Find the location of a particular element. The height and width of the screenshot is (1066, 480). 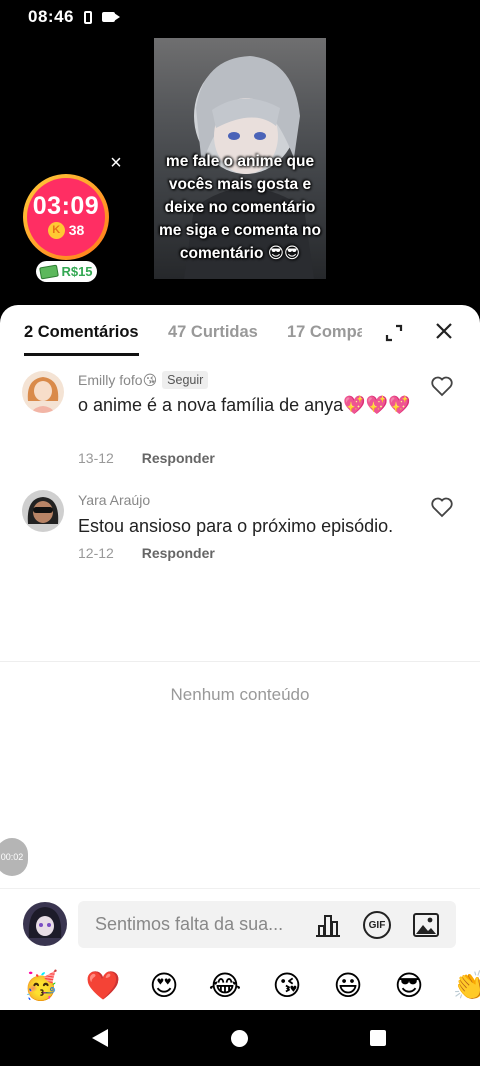

comment-date: 12-12 is located at coordinates (96, 553).